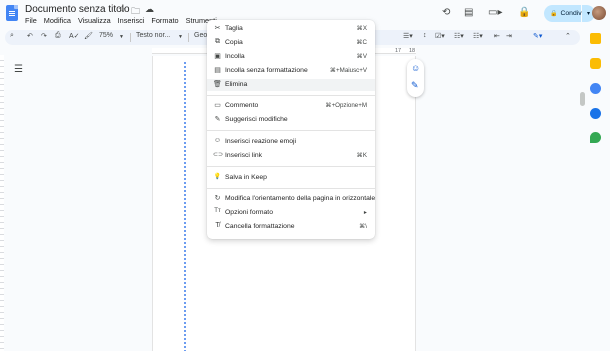  What do you see at coordinates (74, 36) in the screenshot?
I see `spellcheck-icon: A✓` at bounding box center [74, 36].